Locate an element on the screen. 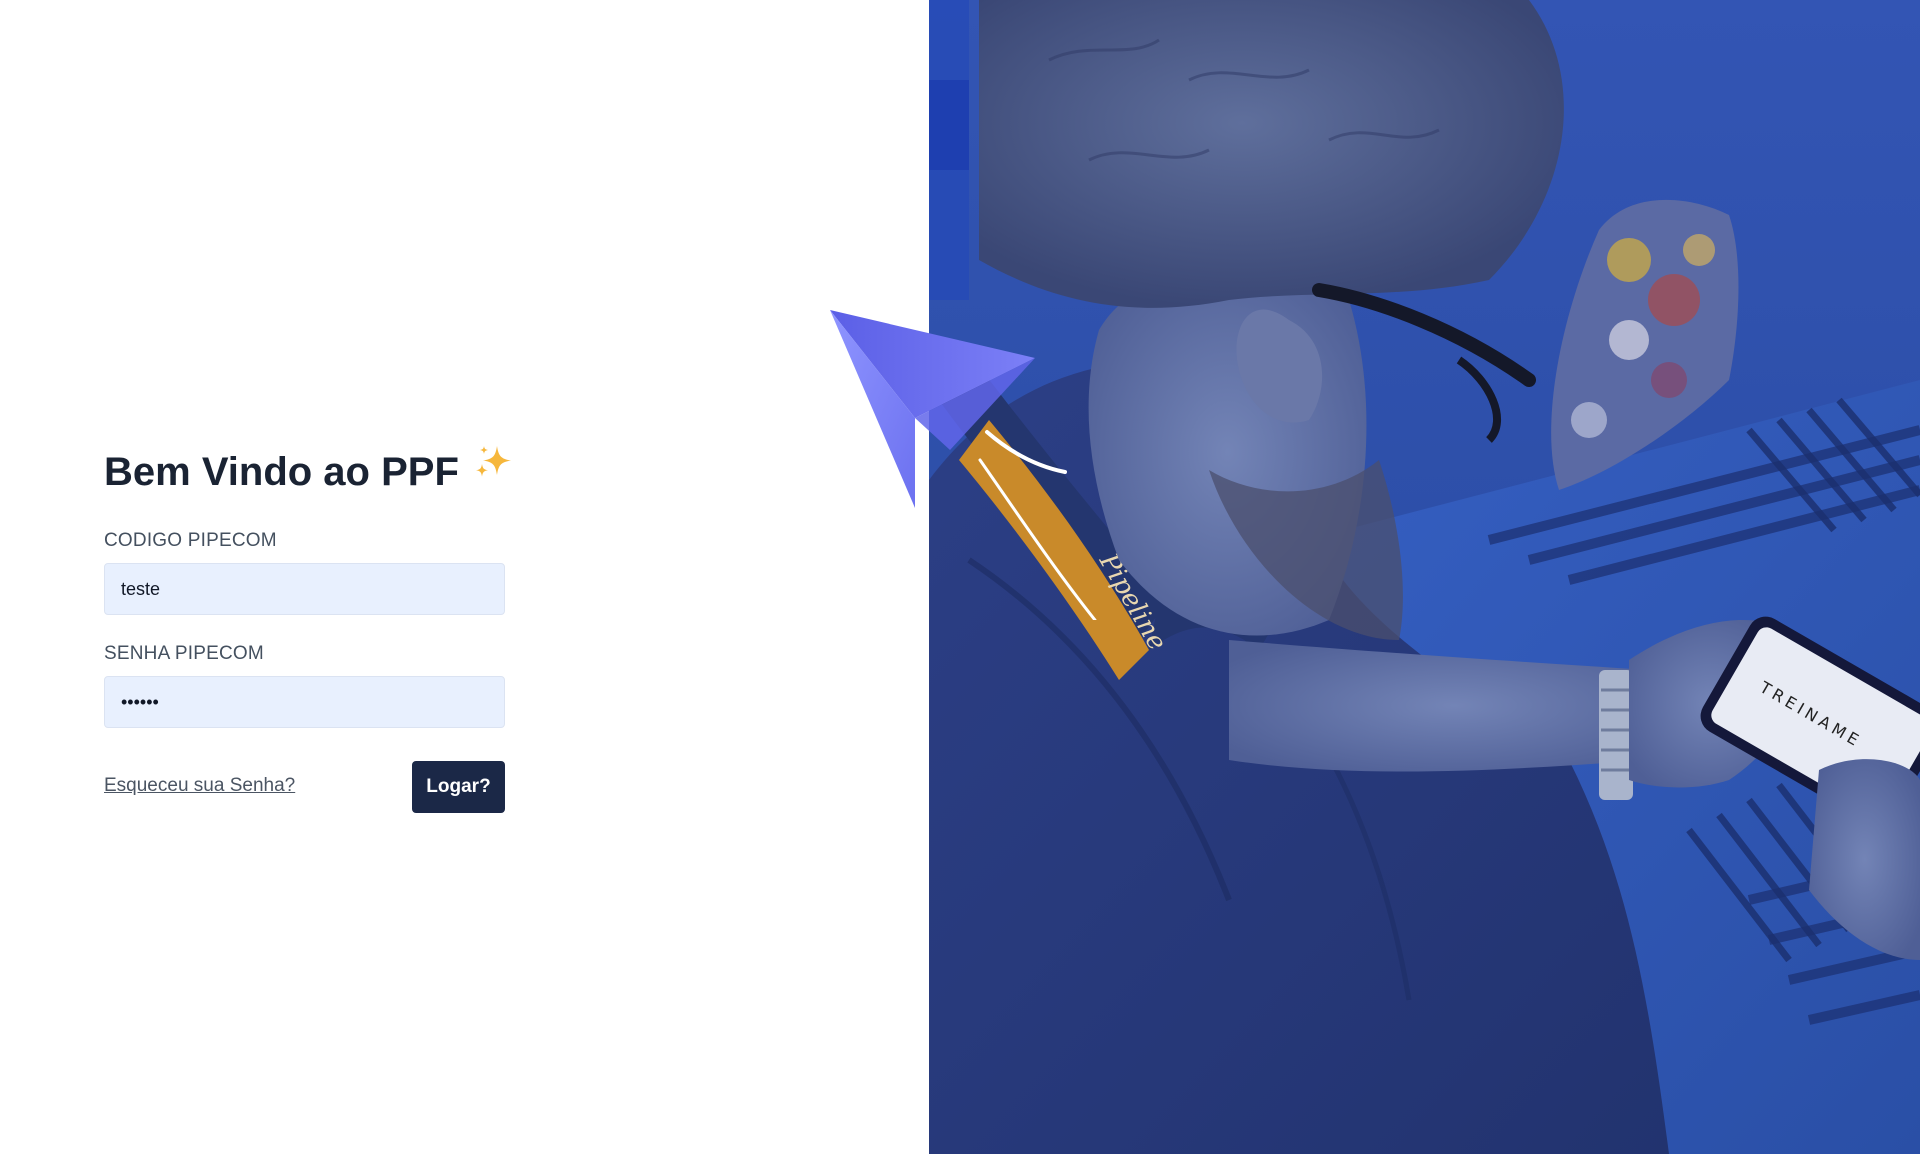 The width and height of the screenshot is (1920, 1154). password-input is located at coordinates (304, 702).